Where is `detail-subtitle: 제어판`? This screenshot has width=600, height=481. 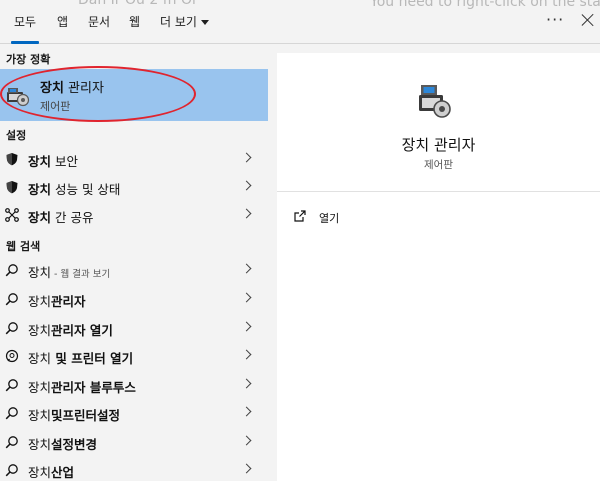
detail-subtitle: 제어판 is located at coordinates (438, 165).